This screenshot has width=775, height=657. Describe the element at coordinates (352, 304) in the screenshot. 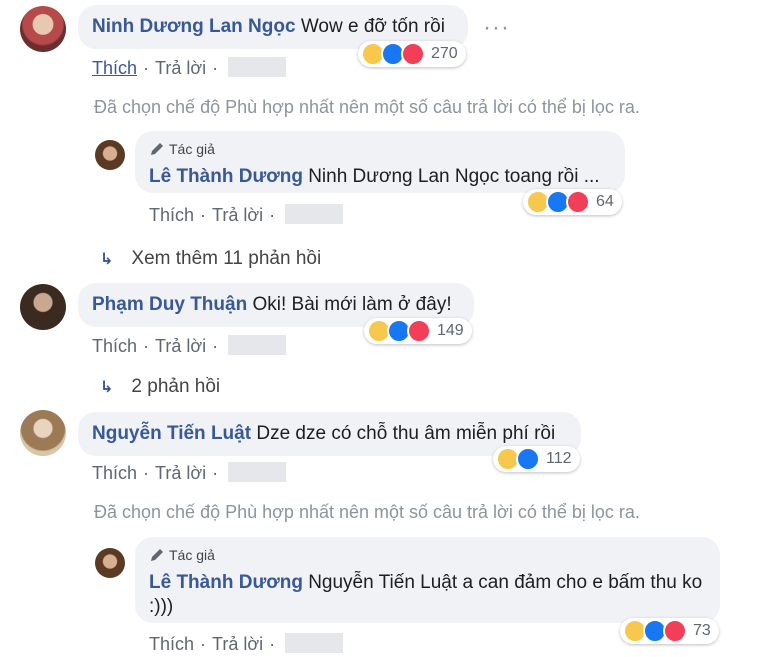

I see `comment-text: Oki! Bài mới làm ở đây!` at that location.